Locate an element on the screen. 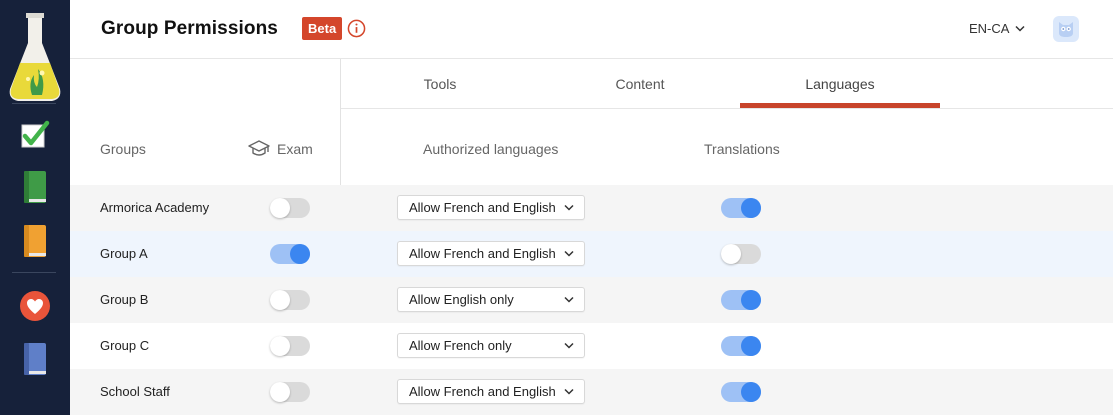 The width and height of the screenshot is (1113, 415). graduation-cap-icon is located at coordinates (259, 148).